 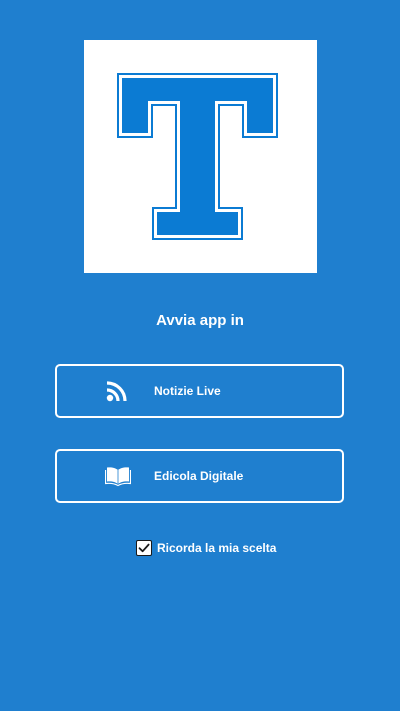 I want to click on remember-label: Ricorda la mia scelta, so click(x=217, y=548).